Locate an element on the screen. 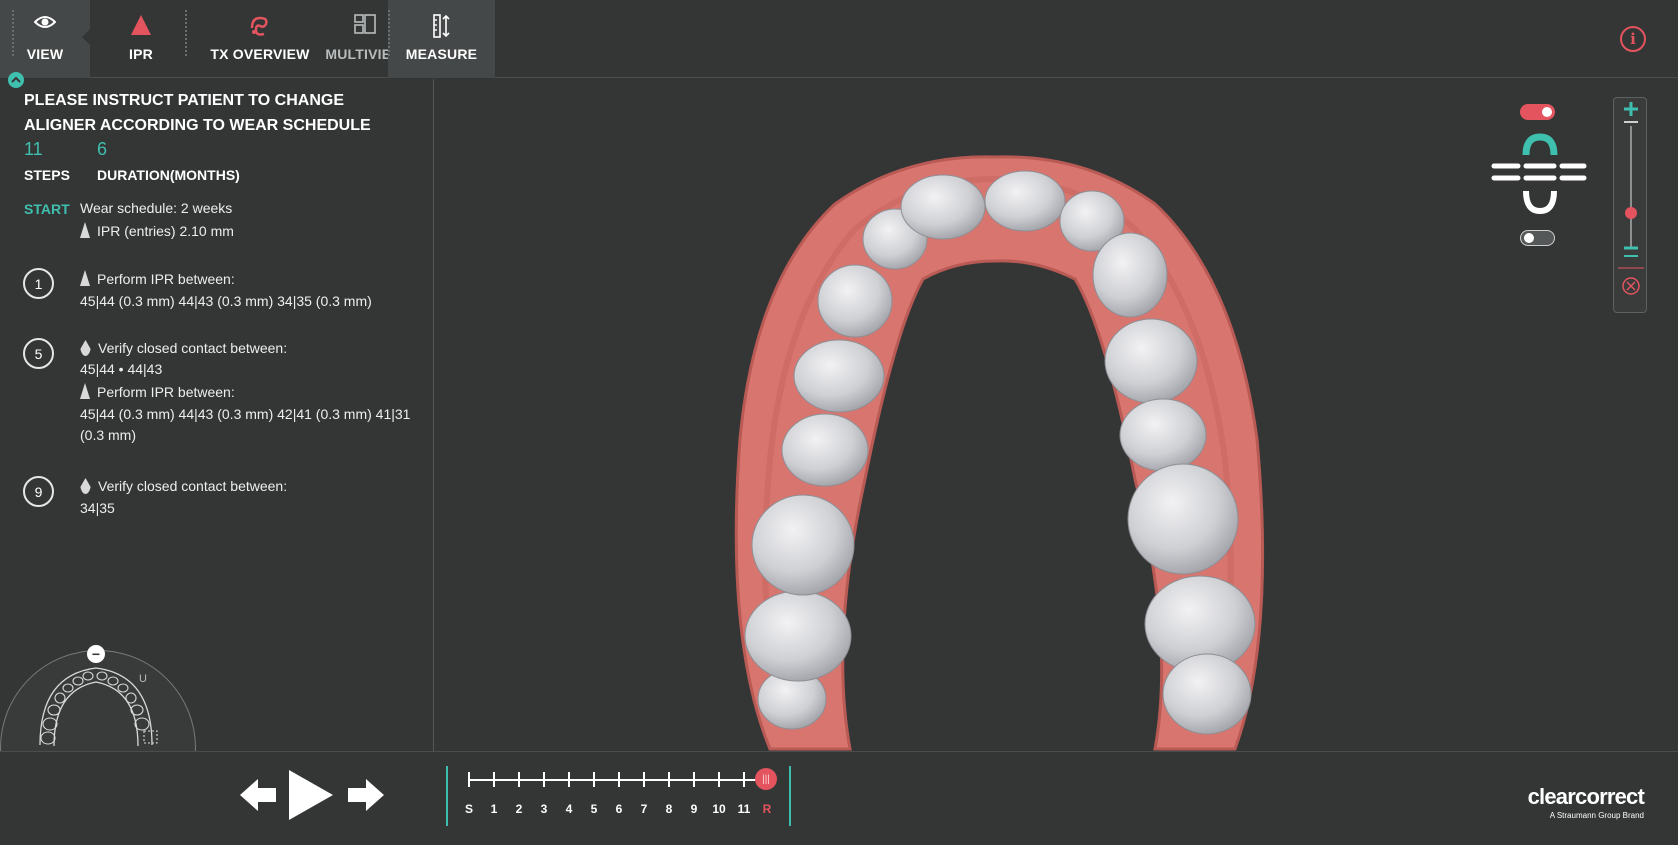  zoom-control is located at coordinates (1630, 205).